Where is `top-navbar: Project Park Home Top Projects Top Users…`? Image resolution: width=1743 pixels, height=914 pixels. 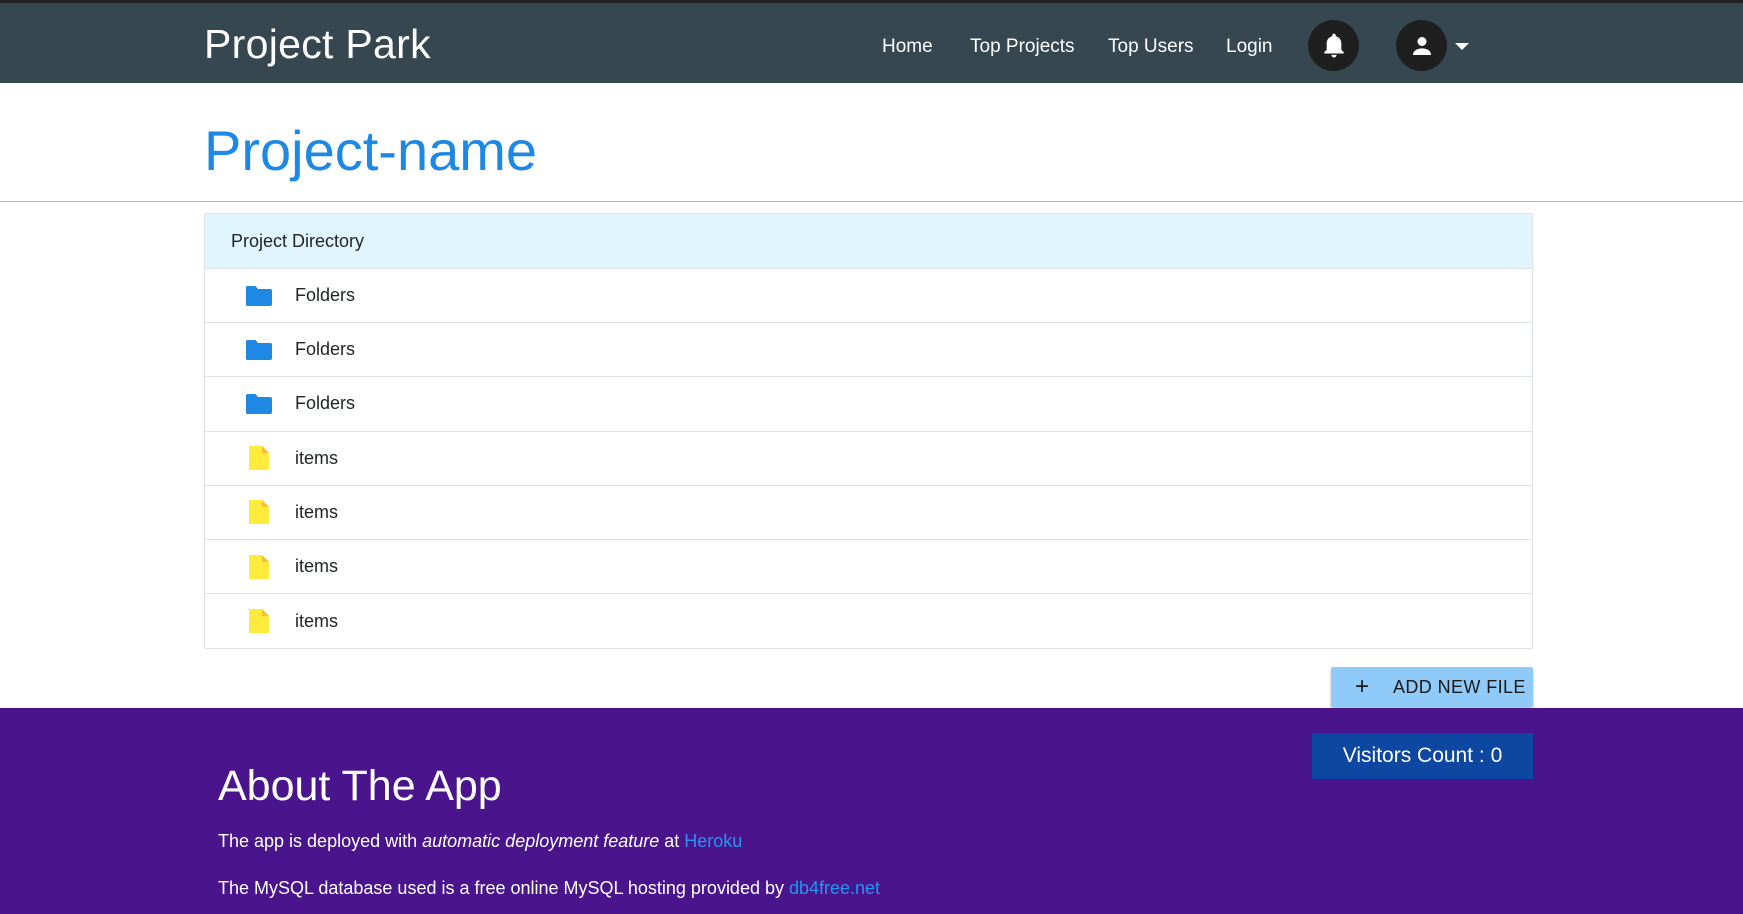 top-navbar: Project Park Home Top Projects Top Users… is located at coordinates (871, 41).